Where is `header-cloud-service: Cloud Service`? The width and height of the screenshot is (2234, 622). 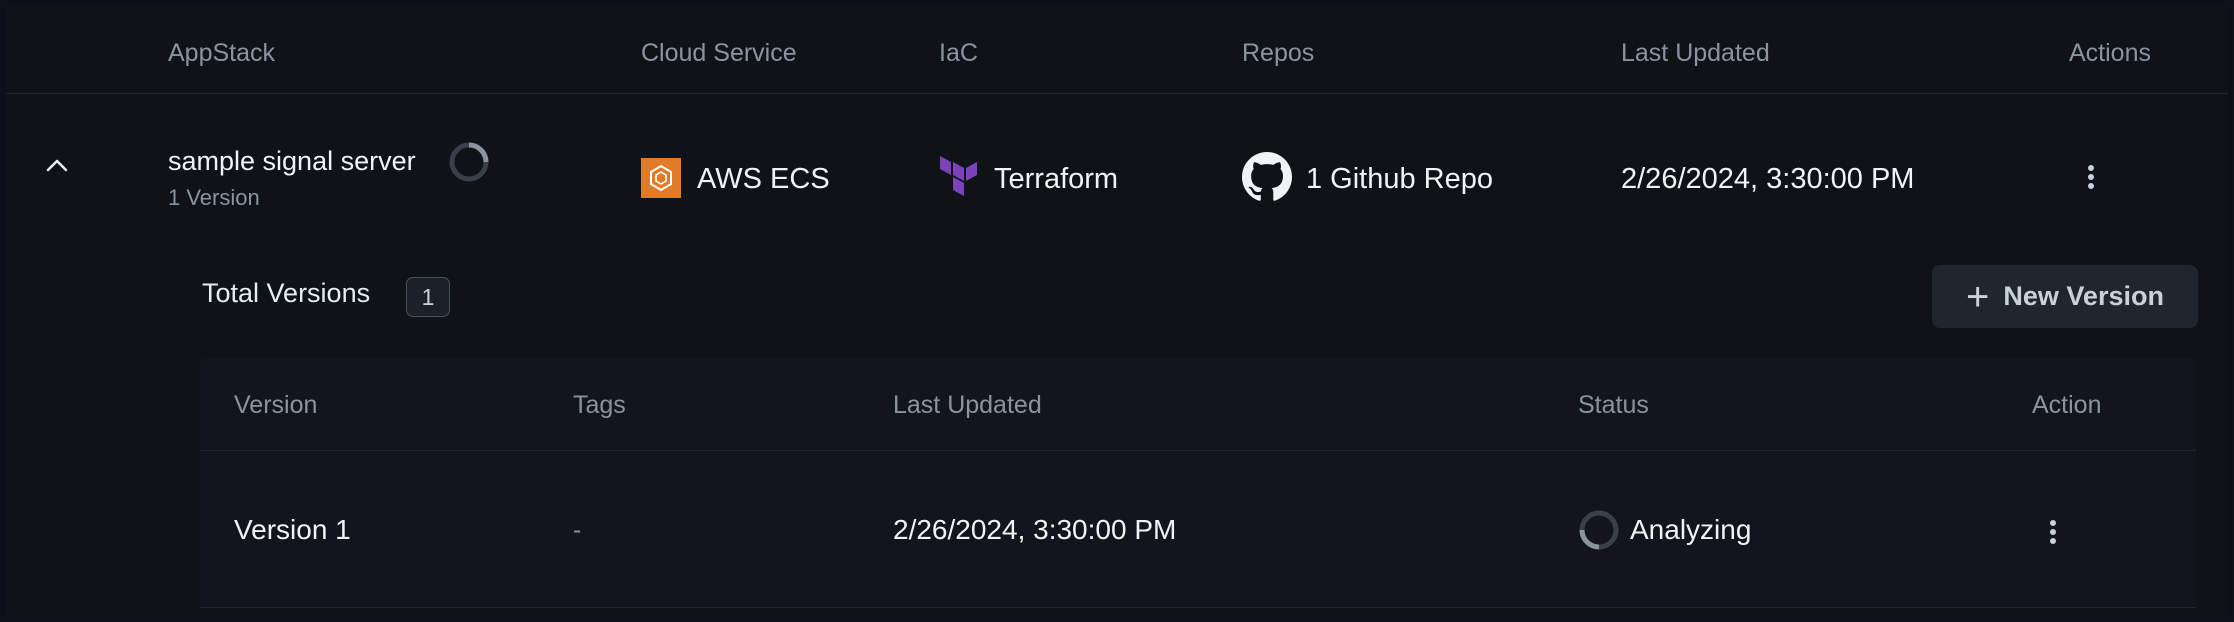
header-cloud-service: Cloud Service is located at coordinates (719, 53).